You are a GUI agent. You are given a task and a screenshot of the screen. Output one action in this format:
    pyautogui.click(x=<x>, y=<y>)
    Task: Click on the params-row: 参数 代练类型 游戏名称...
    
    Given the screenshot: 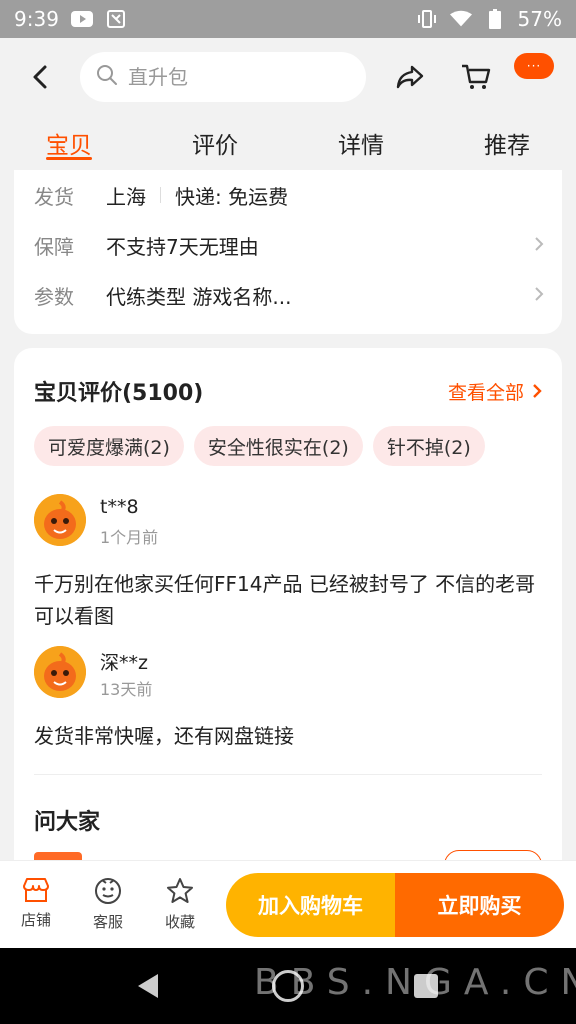 What is the action you would take?
    pyautogui.click(x=289, y=295)
    